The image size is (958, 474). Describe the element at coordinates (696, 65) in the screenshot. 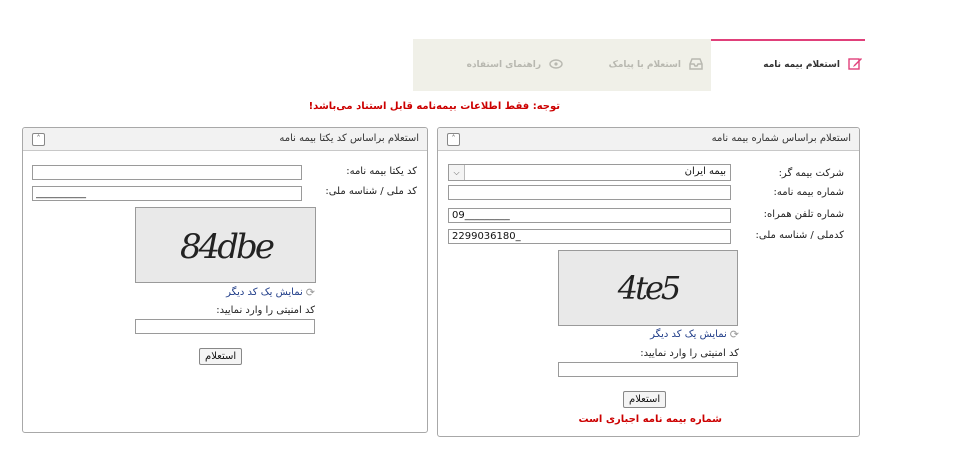

I see `inbox-icon` at that location.